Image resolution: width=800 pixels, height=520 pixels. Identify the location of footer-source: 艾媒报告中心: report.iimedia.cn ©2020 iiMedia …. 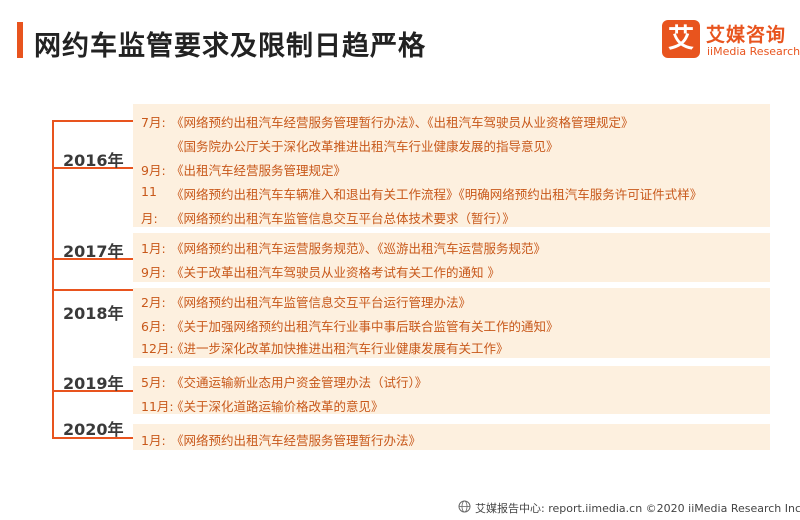
(637, 508).